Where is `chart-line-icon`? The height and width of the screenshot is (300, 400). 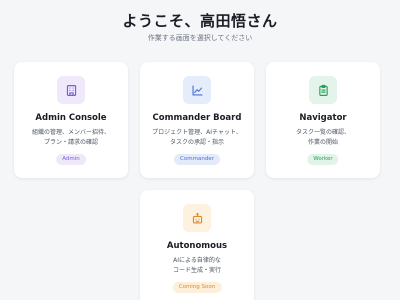
chart-line-icon is located at coordinates (197, 90).